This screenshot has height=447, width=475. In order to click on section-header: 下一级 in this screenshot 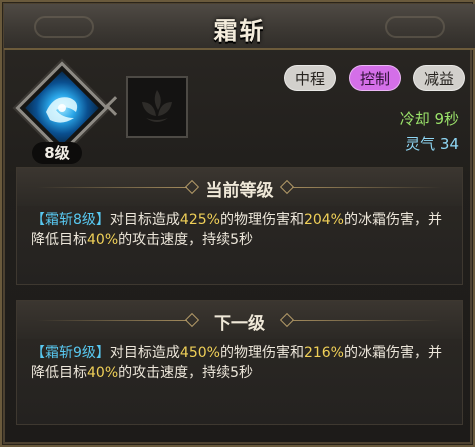, I will do `click(239, 320)`.